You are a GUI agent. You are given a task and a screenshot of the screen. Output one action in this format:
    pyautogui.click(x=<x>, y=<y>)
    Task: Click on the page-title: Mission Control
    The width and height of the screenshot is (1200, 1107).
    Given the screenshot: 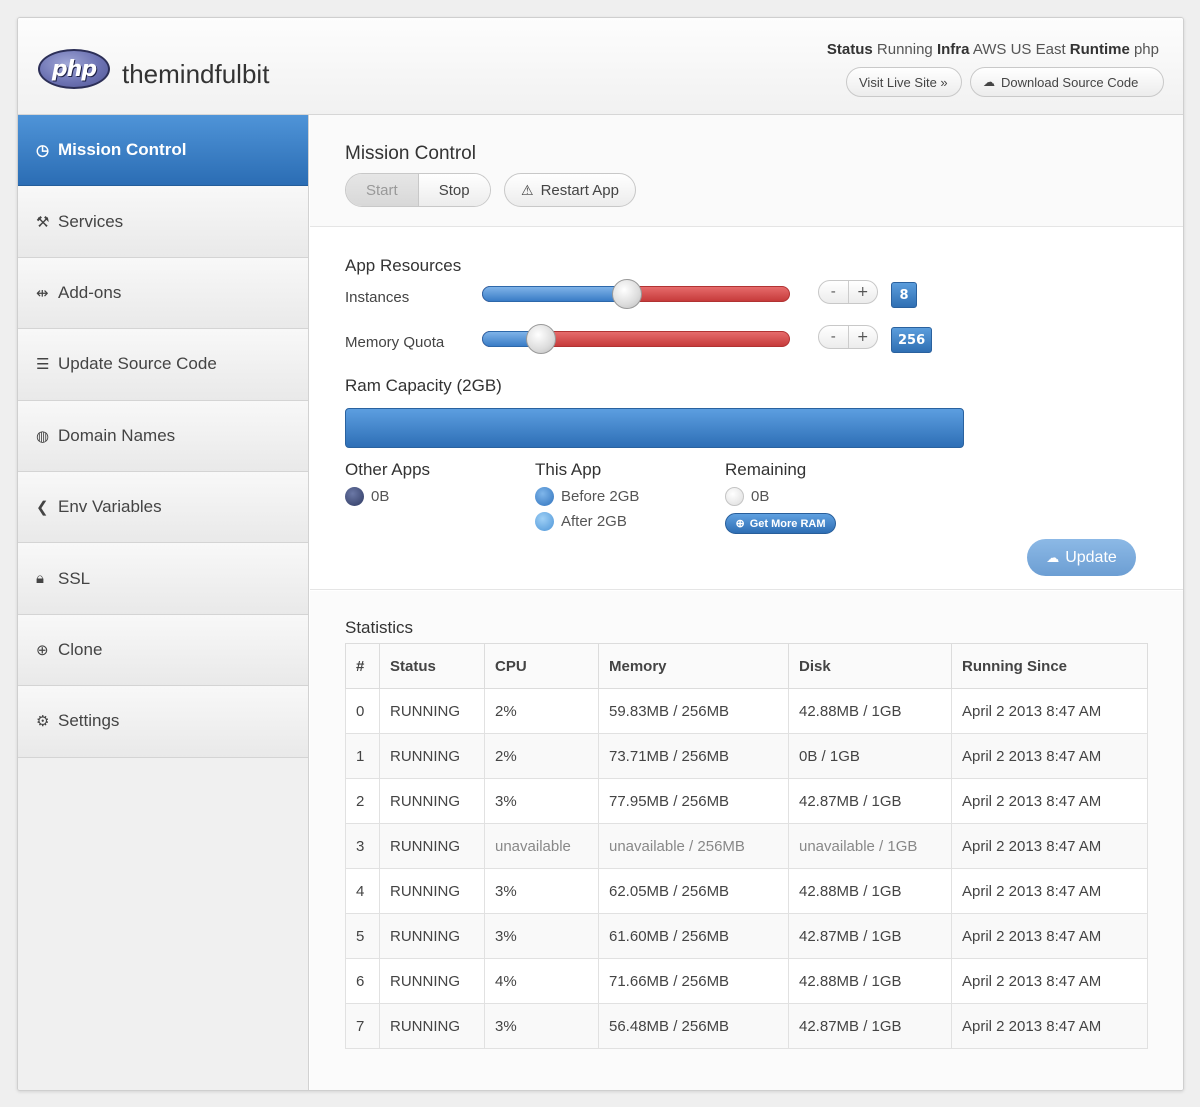 What is the action you would take?
    pyautogui.click(x=410, y=153)
    